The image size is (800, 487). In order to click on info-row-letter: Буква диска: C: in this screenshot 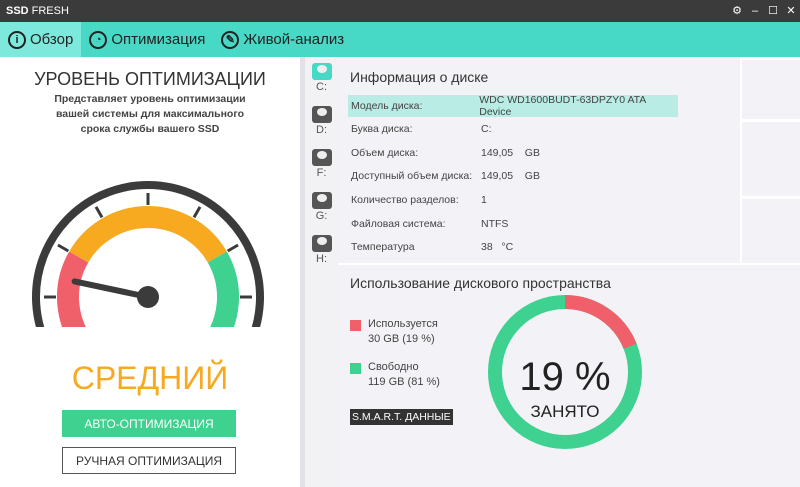, I will do `click(513, 129)`.